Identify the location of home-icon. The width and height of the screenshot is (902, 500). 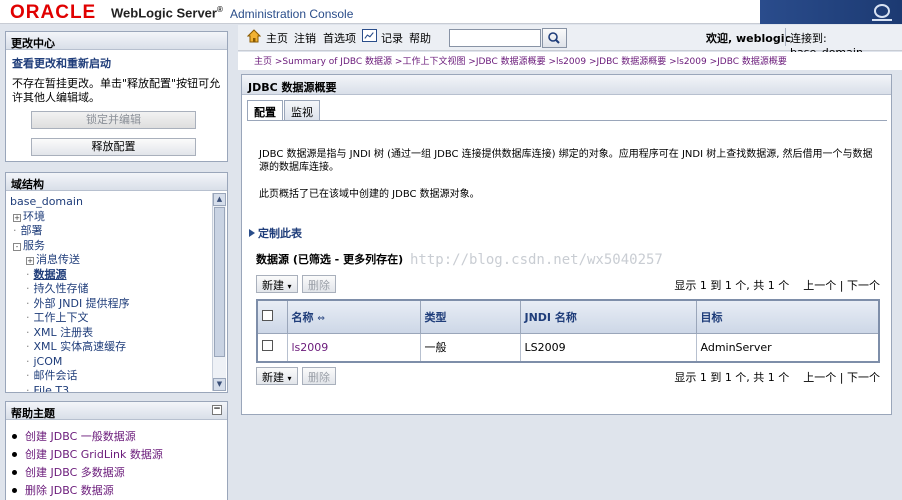
(254, 36).